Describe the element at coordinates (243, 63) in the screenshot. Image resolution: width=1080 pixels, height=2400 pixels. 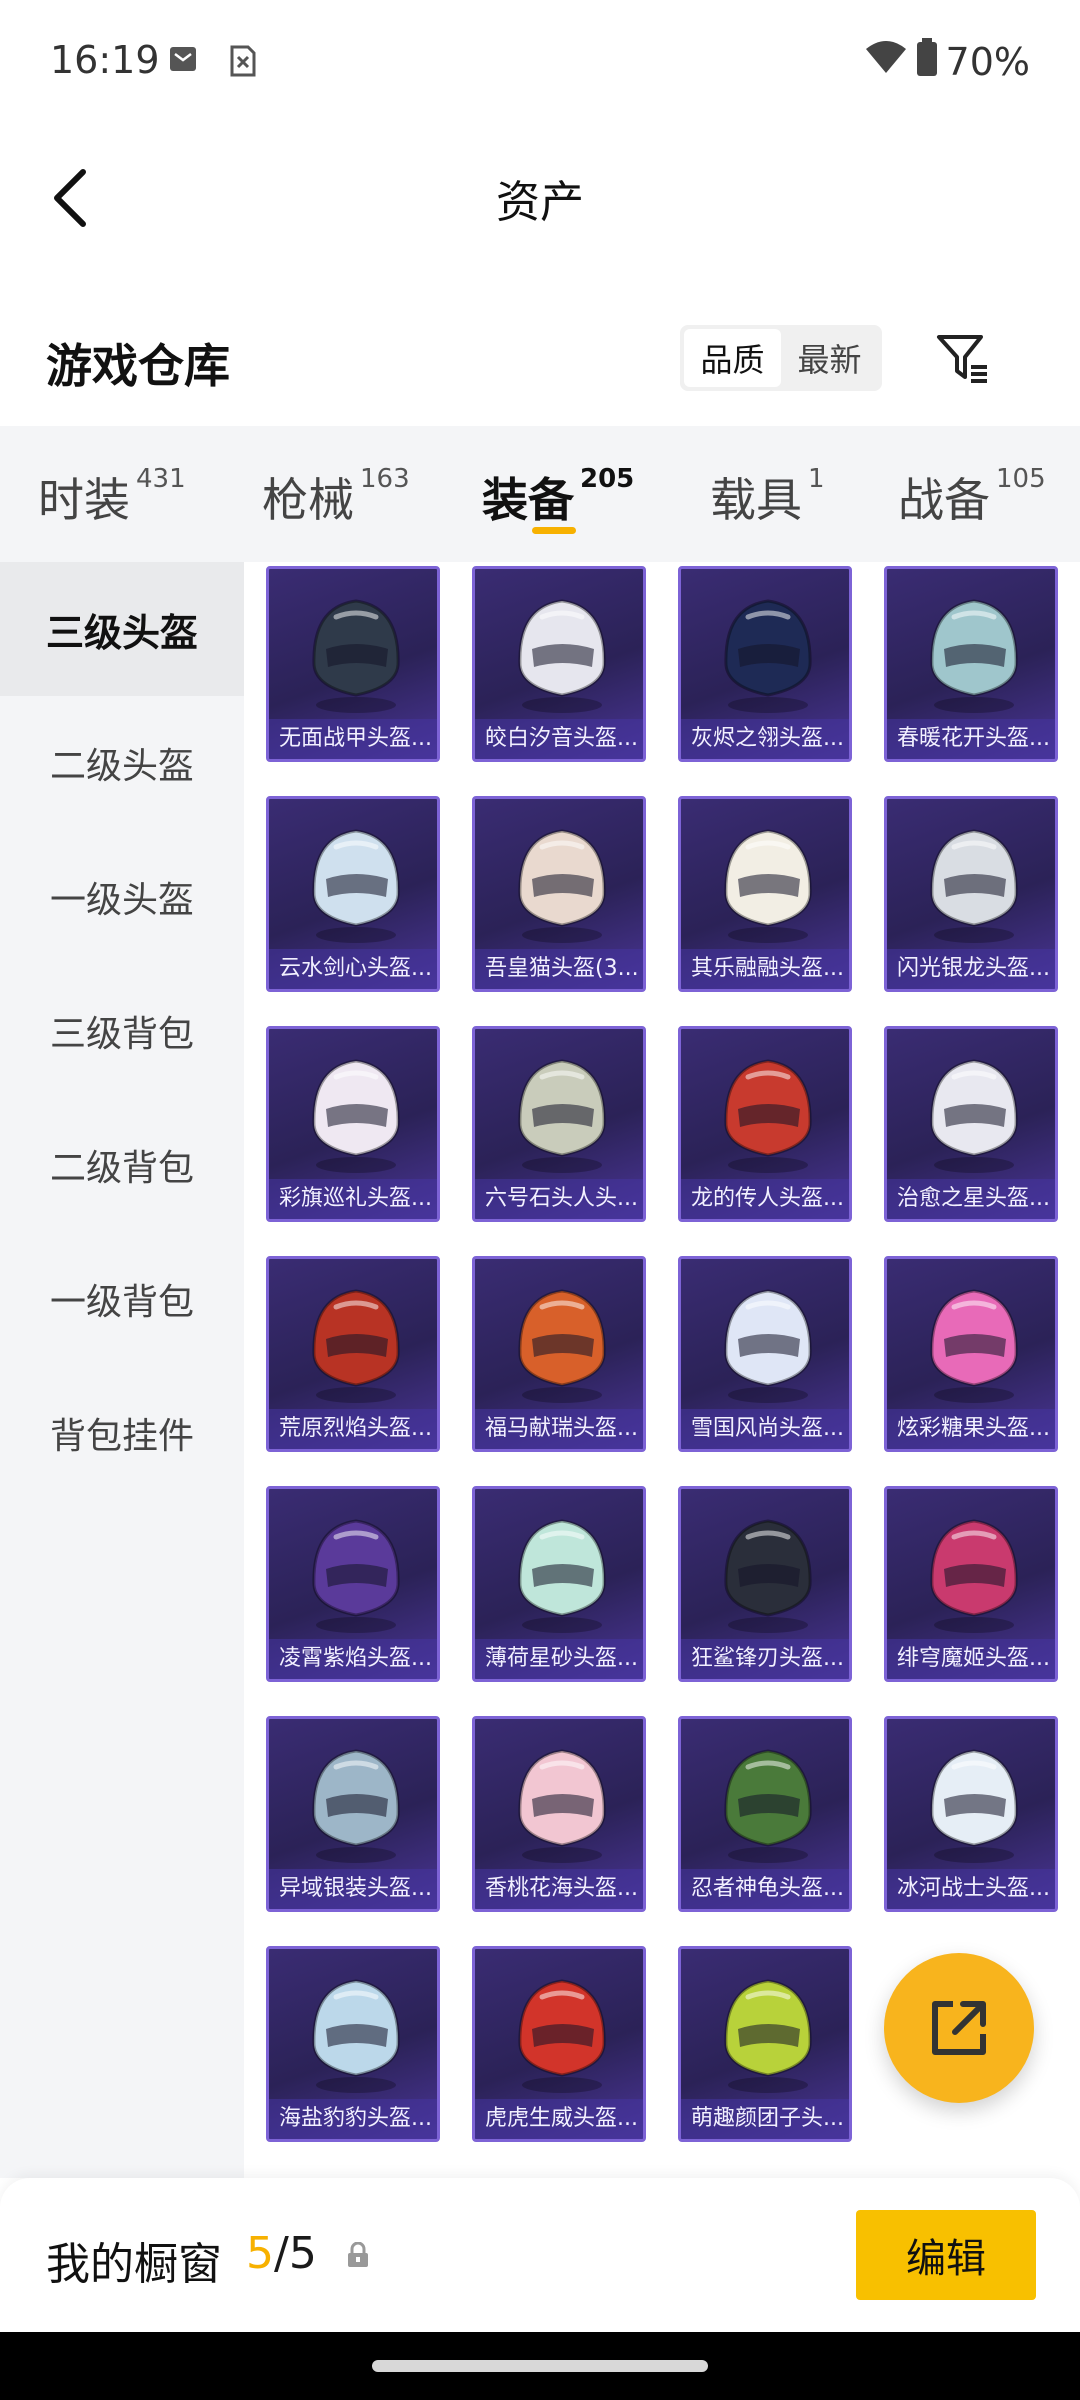
I see `sim-error-icon` at that location.